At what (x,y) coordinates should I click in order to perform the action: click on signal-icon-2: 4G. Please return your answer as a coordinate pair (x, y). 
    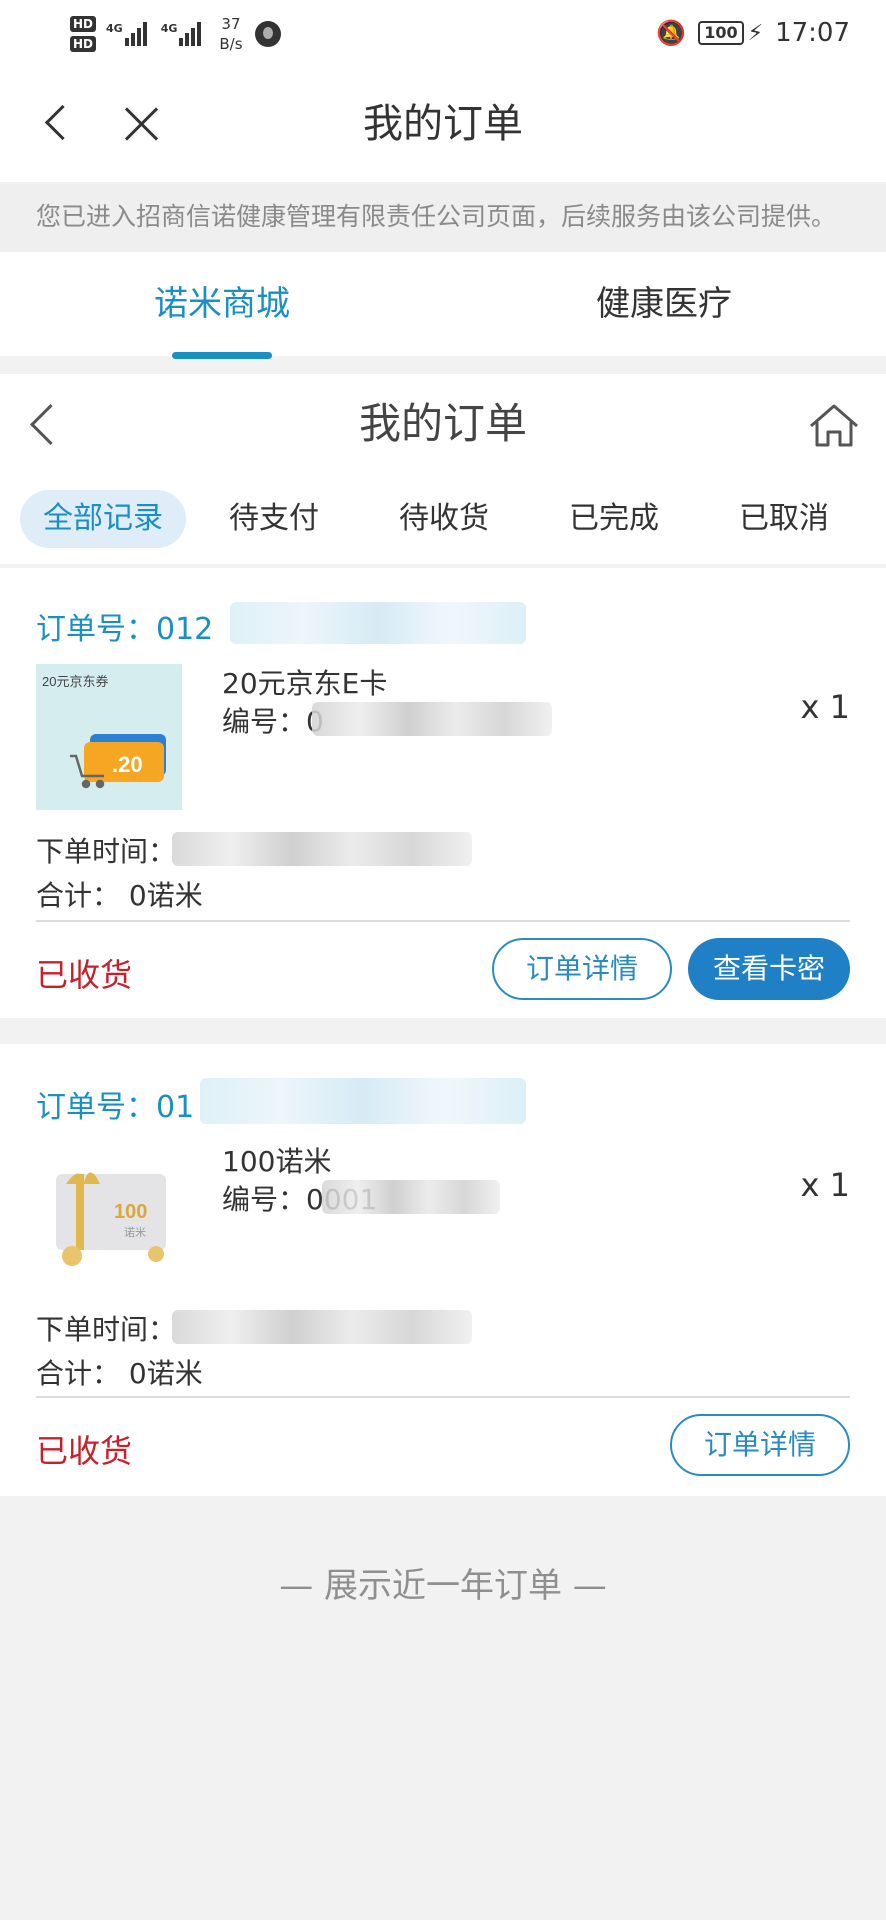
    Looking at the image, I should click on (182, 34).